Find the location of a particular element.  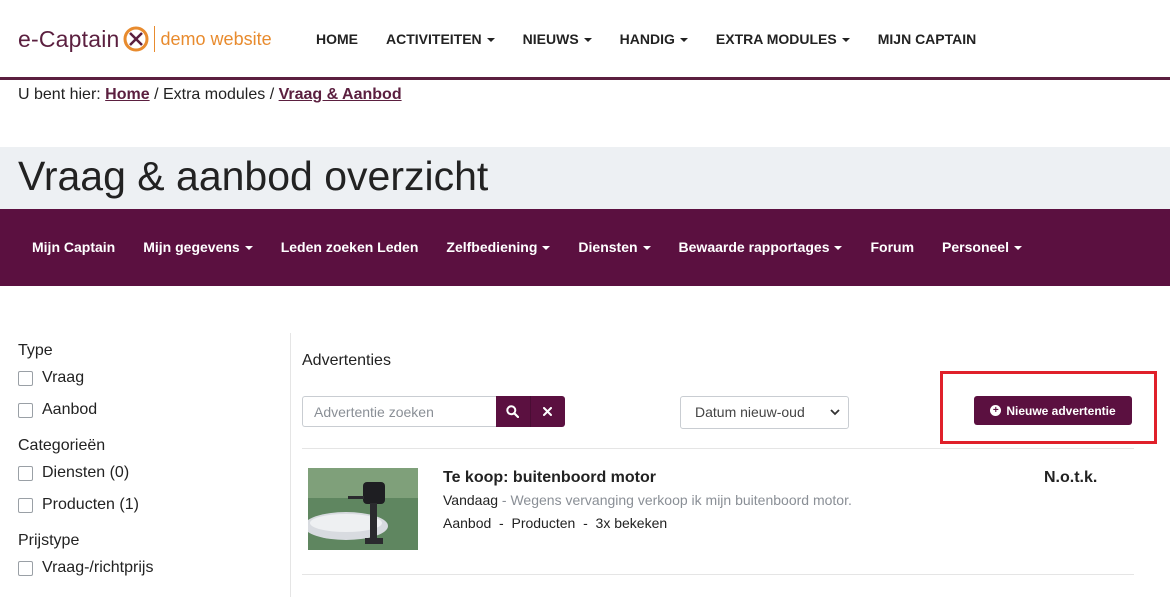

list-divider-top is located at coordinates (718, 448).